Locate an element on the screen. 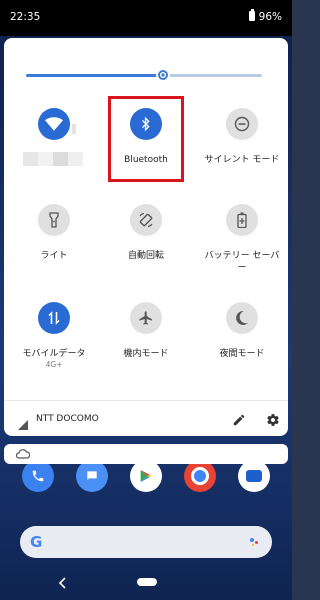 The image size is (320, 600). flashlight-icon is located at coordinates (54, 220).